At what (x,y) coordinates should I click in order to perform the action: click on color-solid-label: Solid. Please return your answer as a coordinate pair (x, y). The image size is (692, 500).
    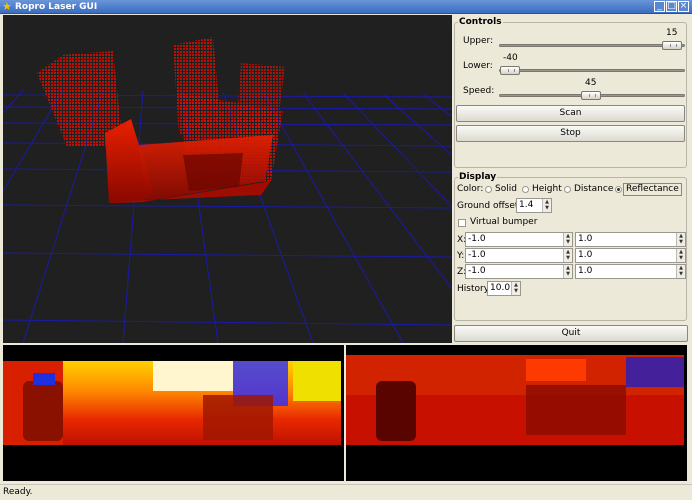
    Looking at the image, I should click on (506, 189).